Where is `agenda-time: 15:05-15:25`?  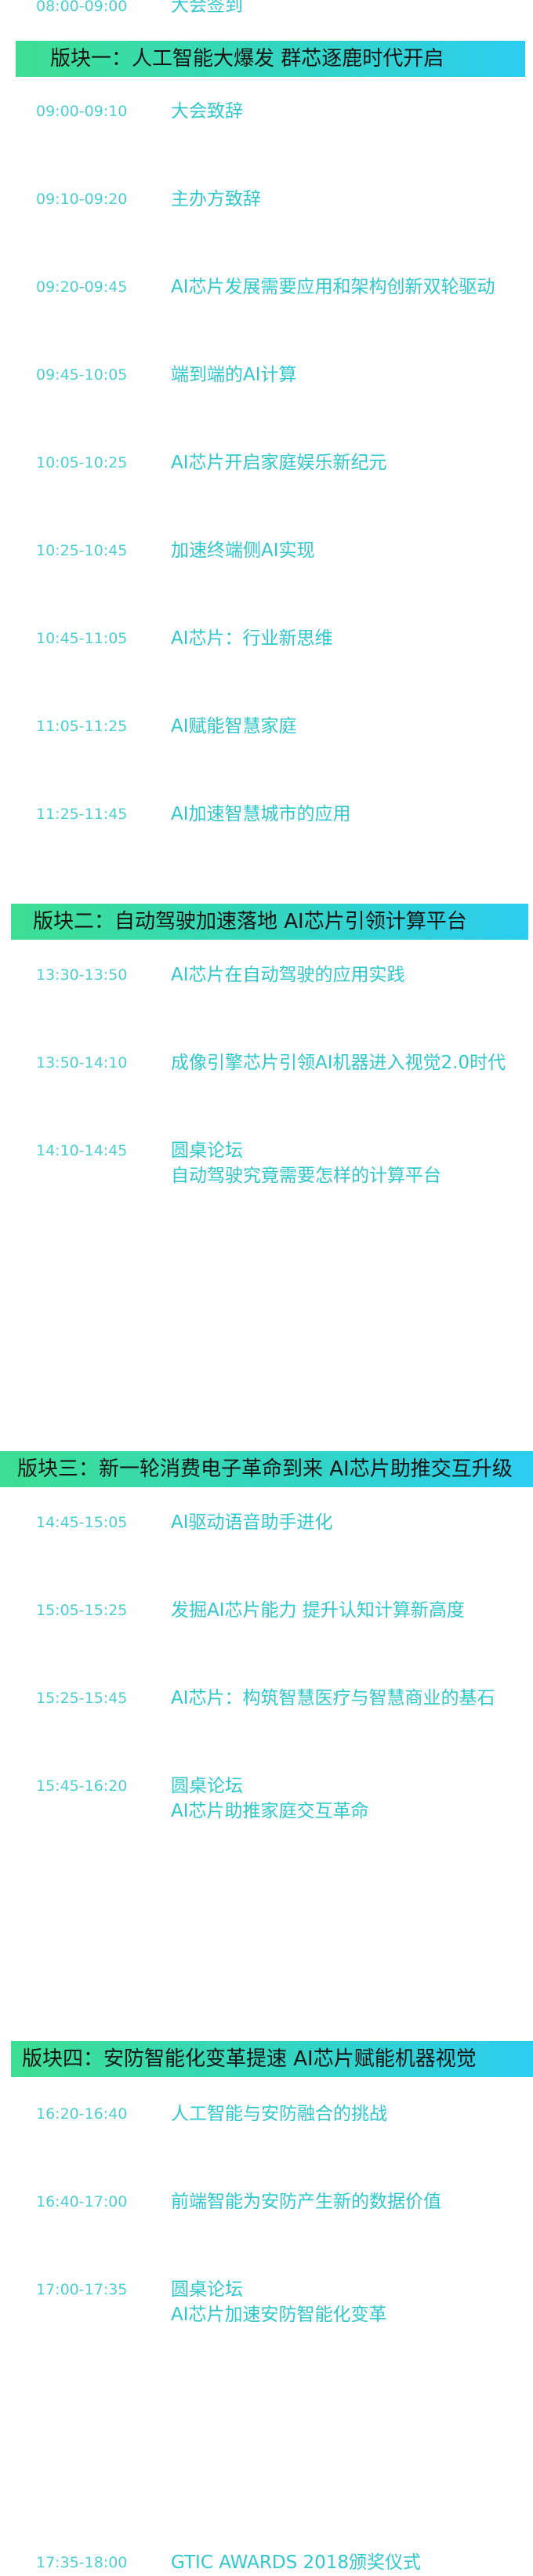 agenda-time: 15:05-15:25 is located at coordinates (82, 1610).